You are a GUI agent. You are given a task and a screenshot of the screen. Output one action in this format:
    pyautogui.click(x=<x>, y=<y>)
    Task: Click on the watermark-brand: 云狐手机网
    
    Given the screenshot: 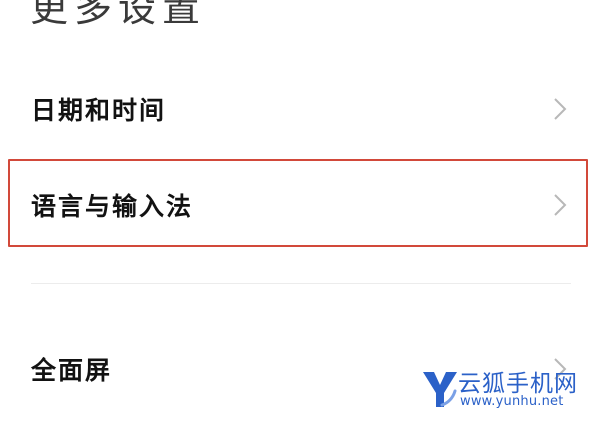 What is the action you would take?
    pyautogui.click(x=518, y=384)
    